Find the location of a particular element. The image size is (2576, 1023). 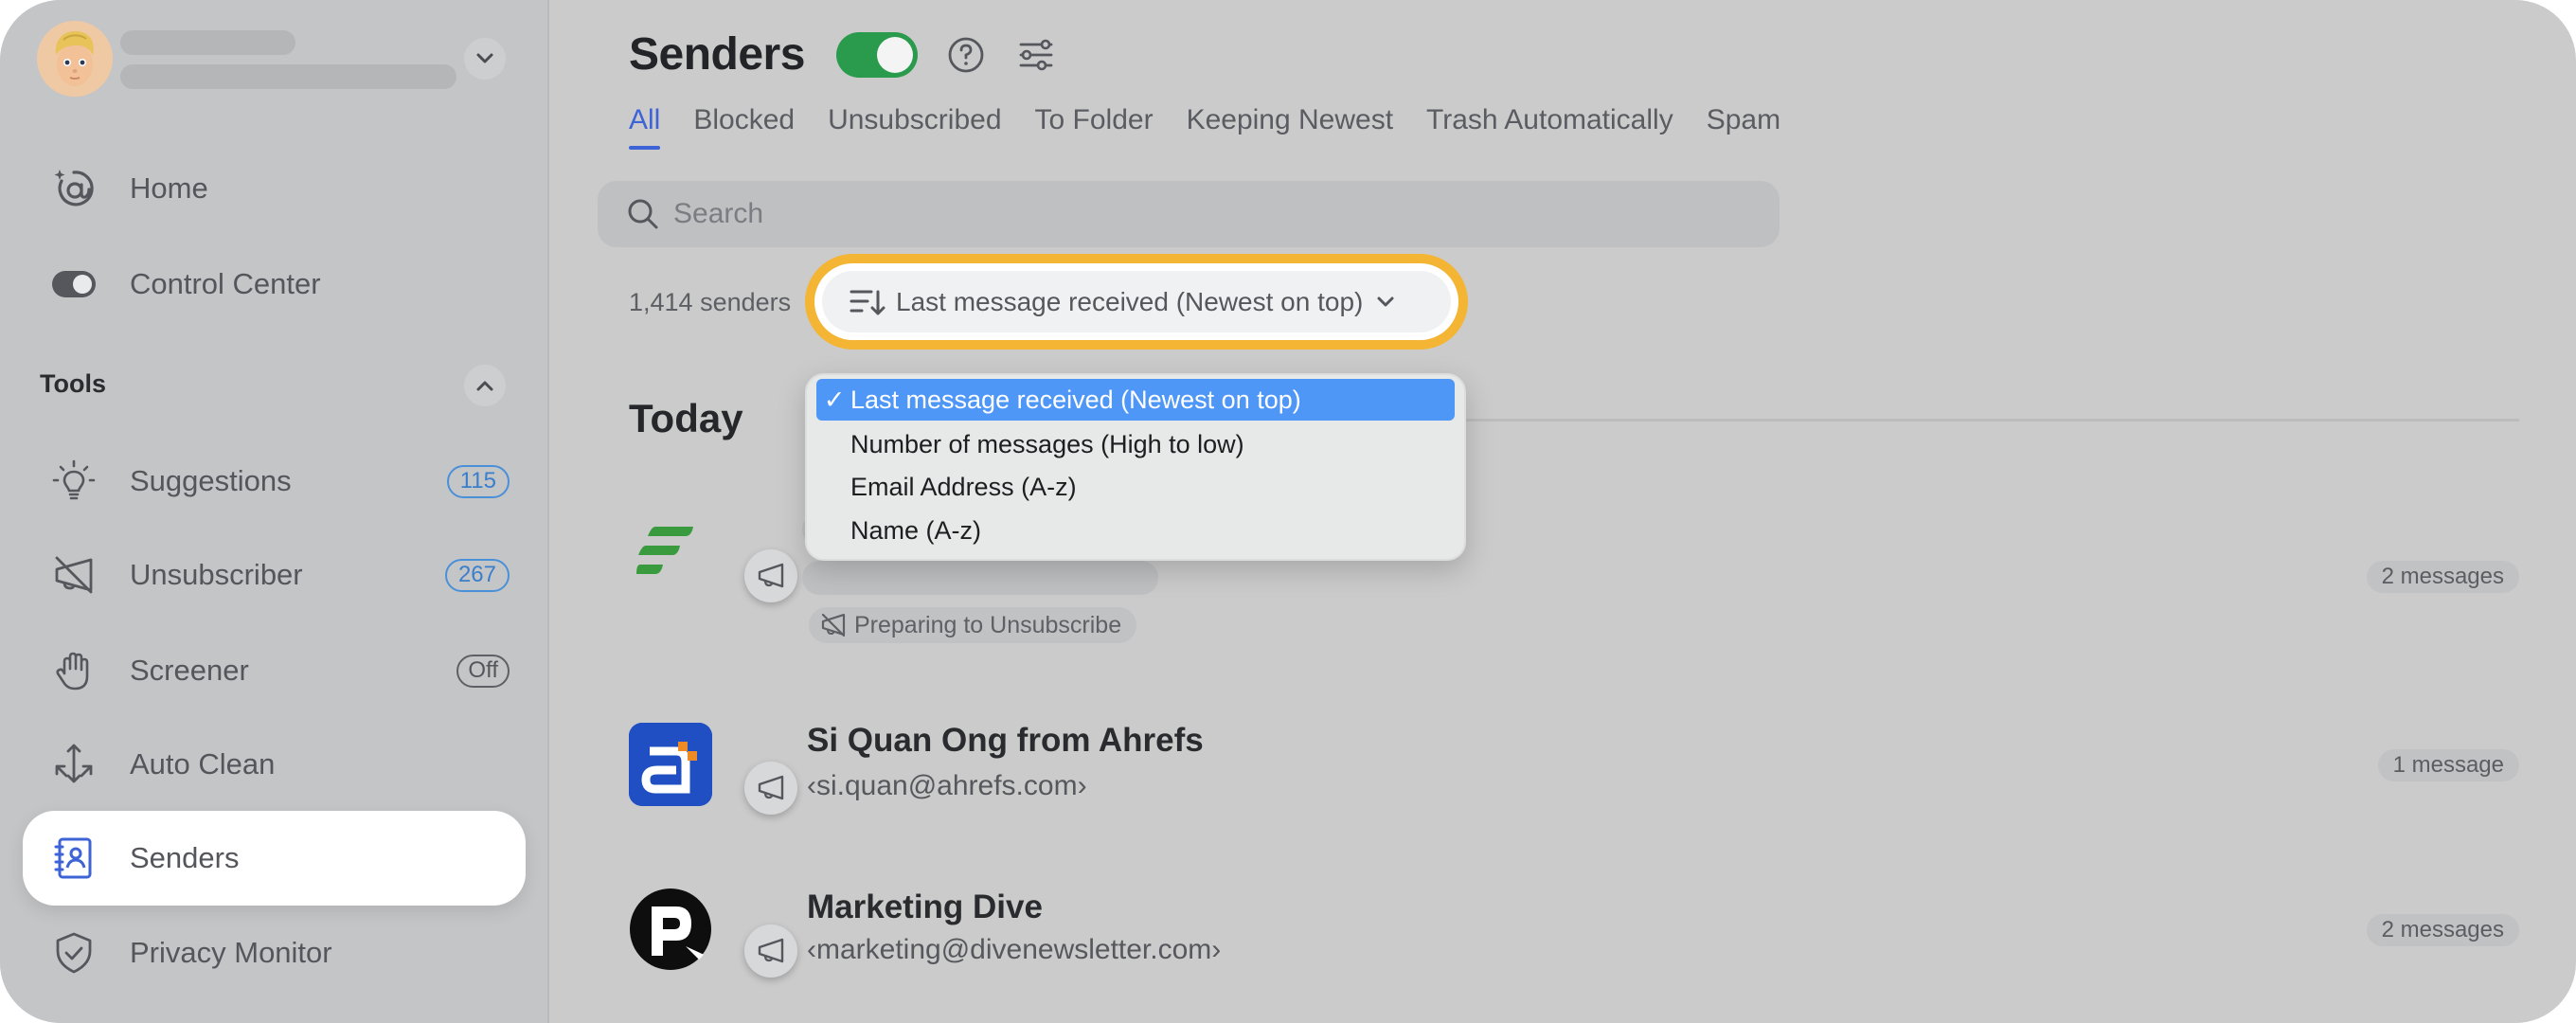

screener-status-badge: Off is located at coordinates (483, 671).